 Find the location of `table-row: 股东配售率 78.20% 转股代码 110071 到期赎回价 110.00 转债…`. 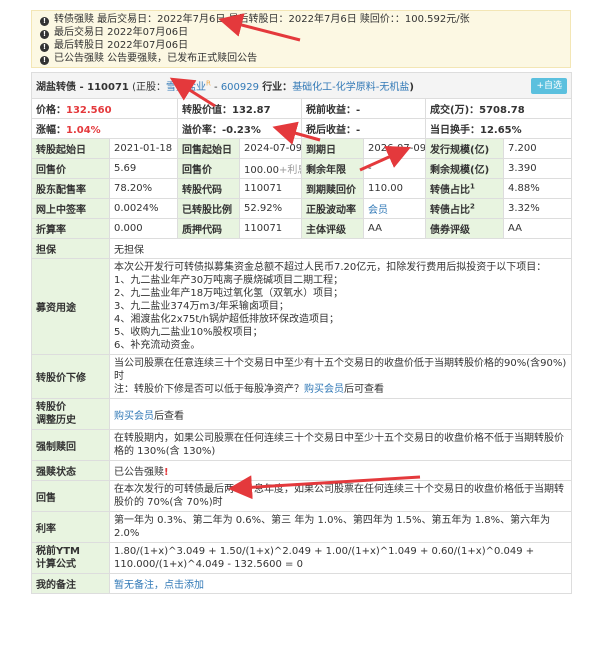

table-row: 股东配售率 78.20% 转股代码 110071 到期赎回价 110.00 转债… is located at coordinates (302, 188).